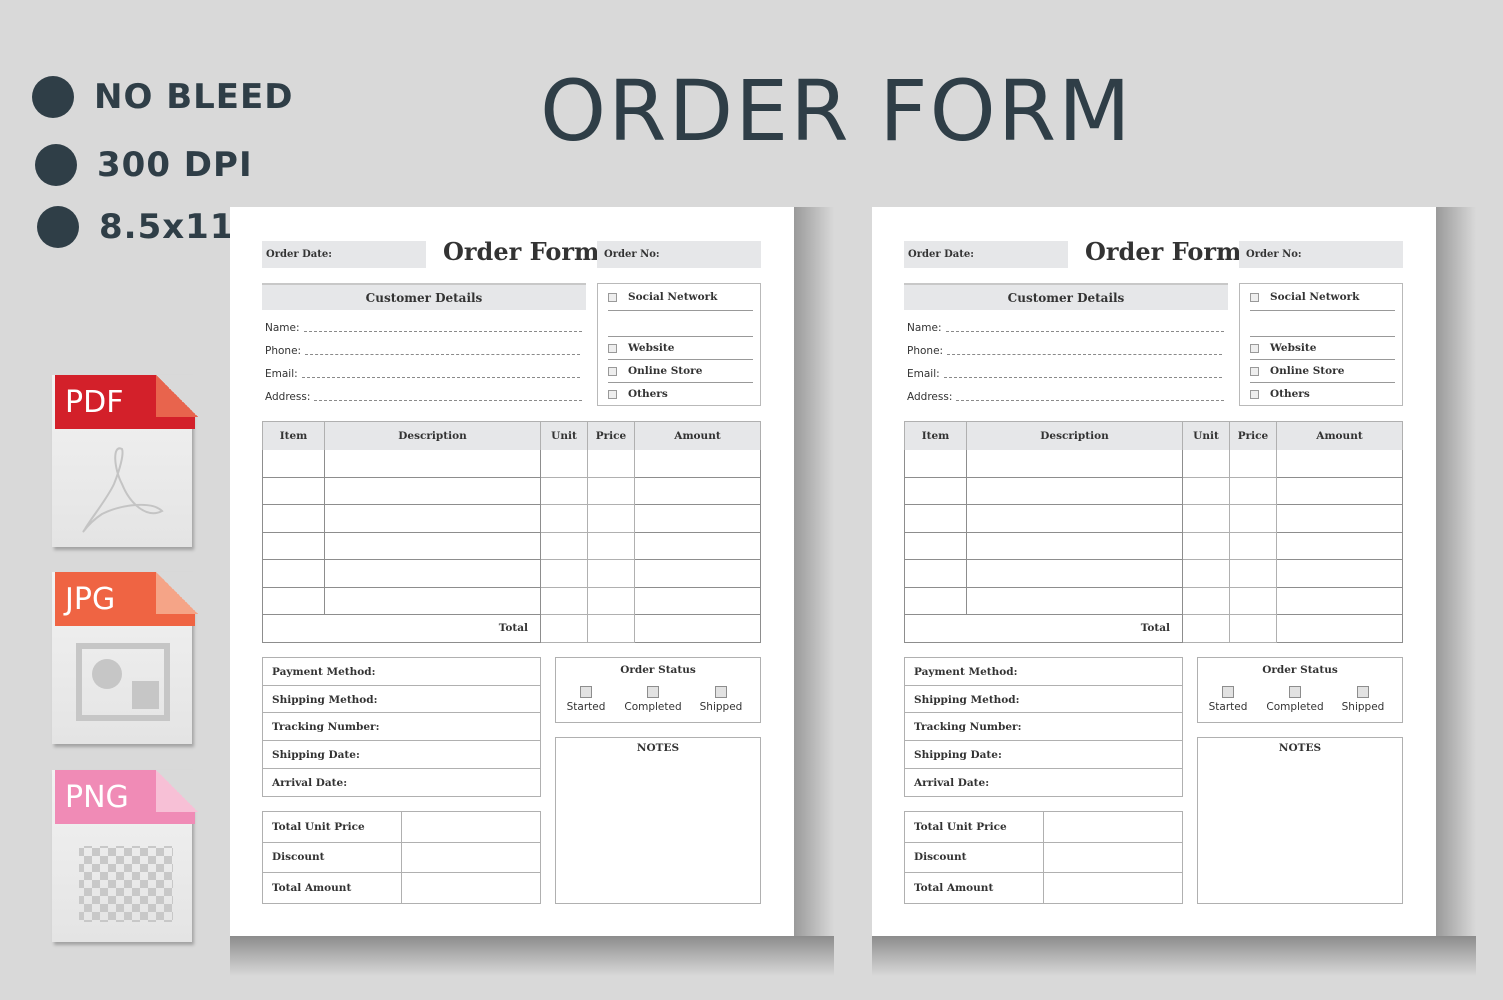 This screenshot has width=1503, height=1000. I want to click on channel-online-store: Online Store, so click(1297, 371).